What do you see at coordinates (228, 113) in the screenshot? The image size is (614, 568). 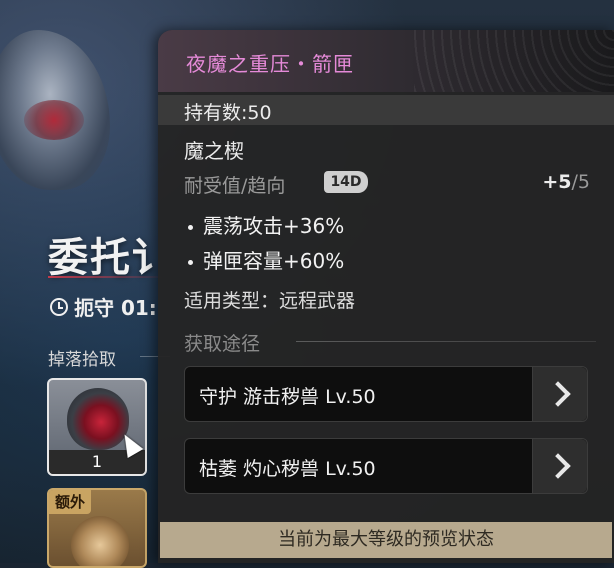 I see `owned-count: 持有数:50` at bounding box center [228, 113].